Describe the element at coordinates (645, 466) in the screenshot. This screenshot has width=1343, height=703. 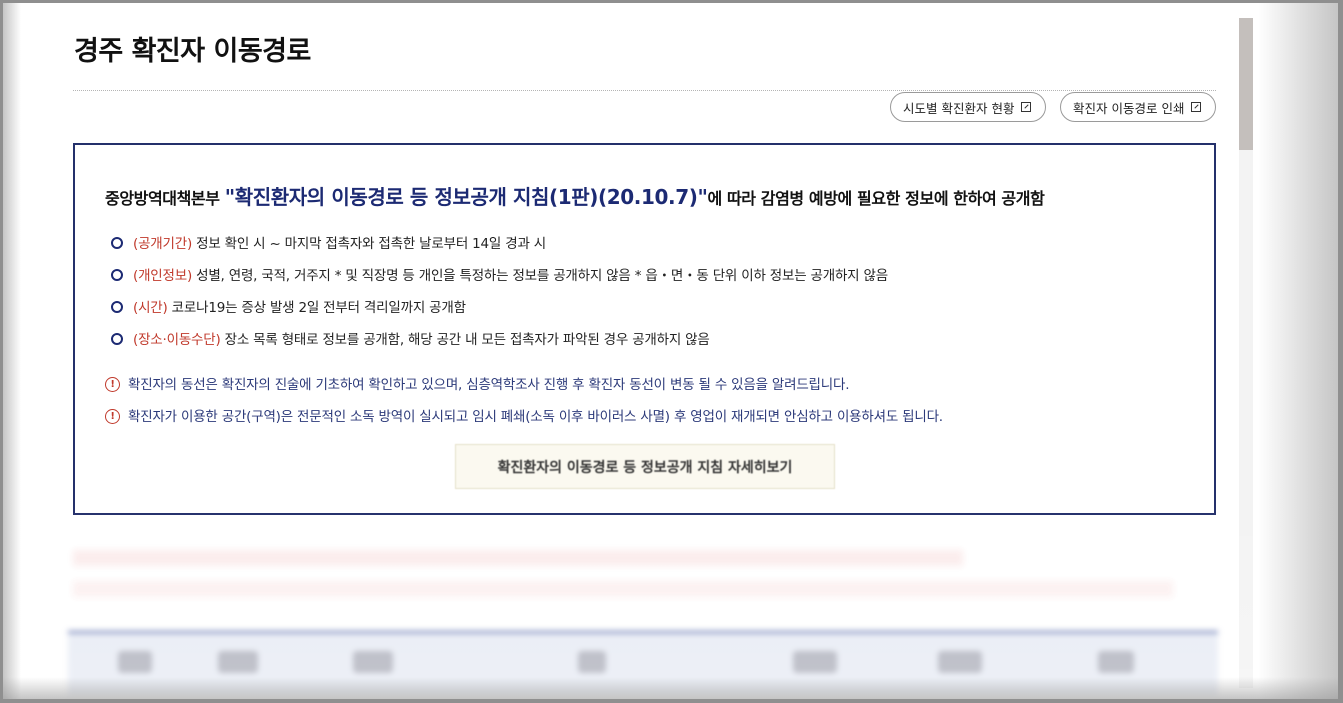
I see `guideline-detail-button: 확진환자의 이동경로 등 정보공개 지침 자세히보기` at that location.